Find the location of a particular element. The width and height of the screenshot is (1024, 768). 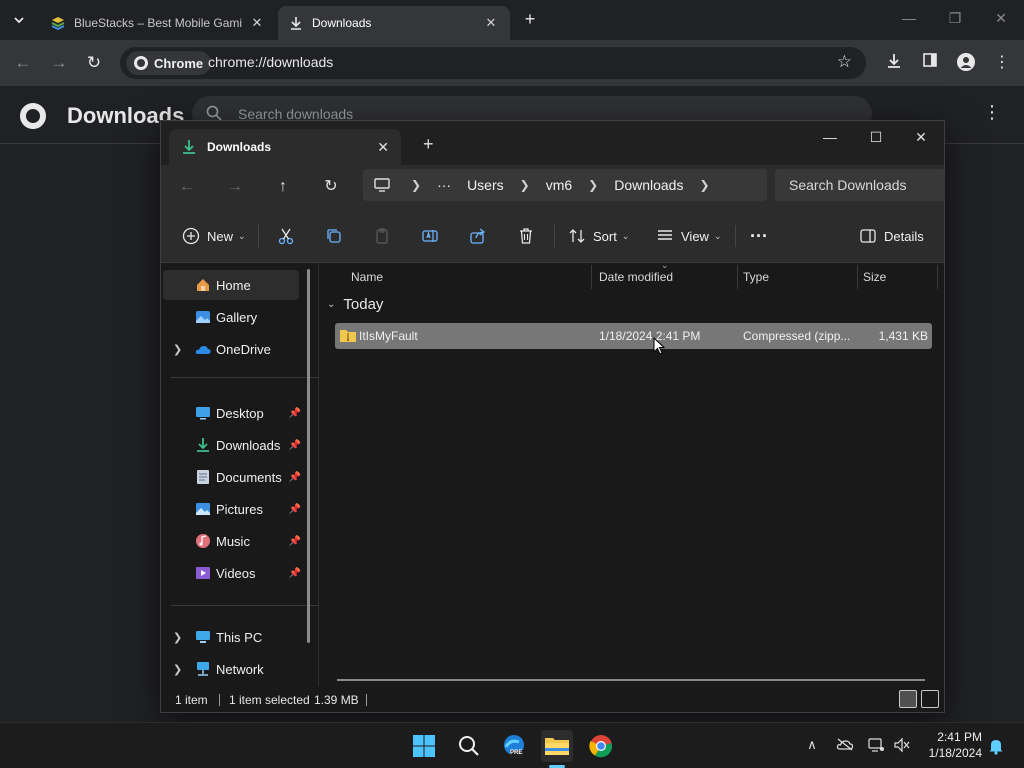

address-bar: ❯ ··· Users ❯ vm6 ❯ Downloads ❯ is located at coordinates (565, 185).